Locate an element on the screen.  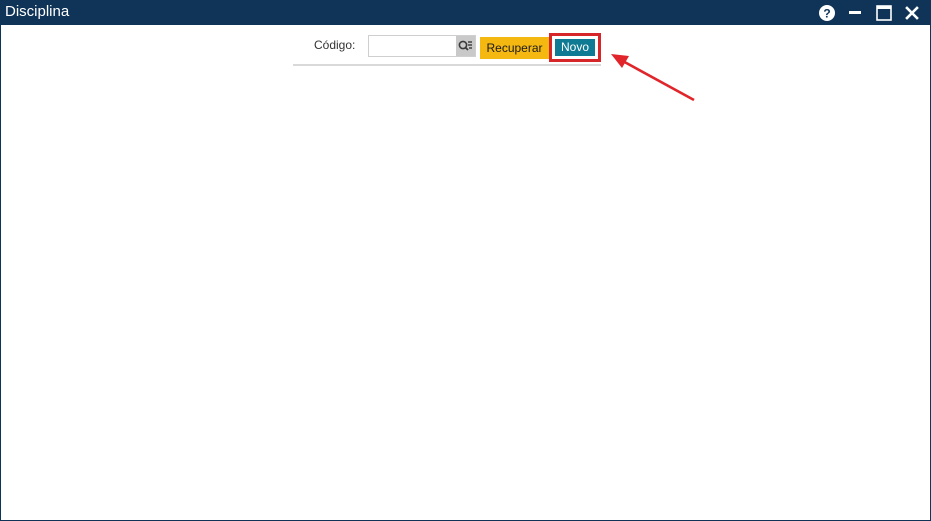
close-icon is located at coordinates (912, 13).